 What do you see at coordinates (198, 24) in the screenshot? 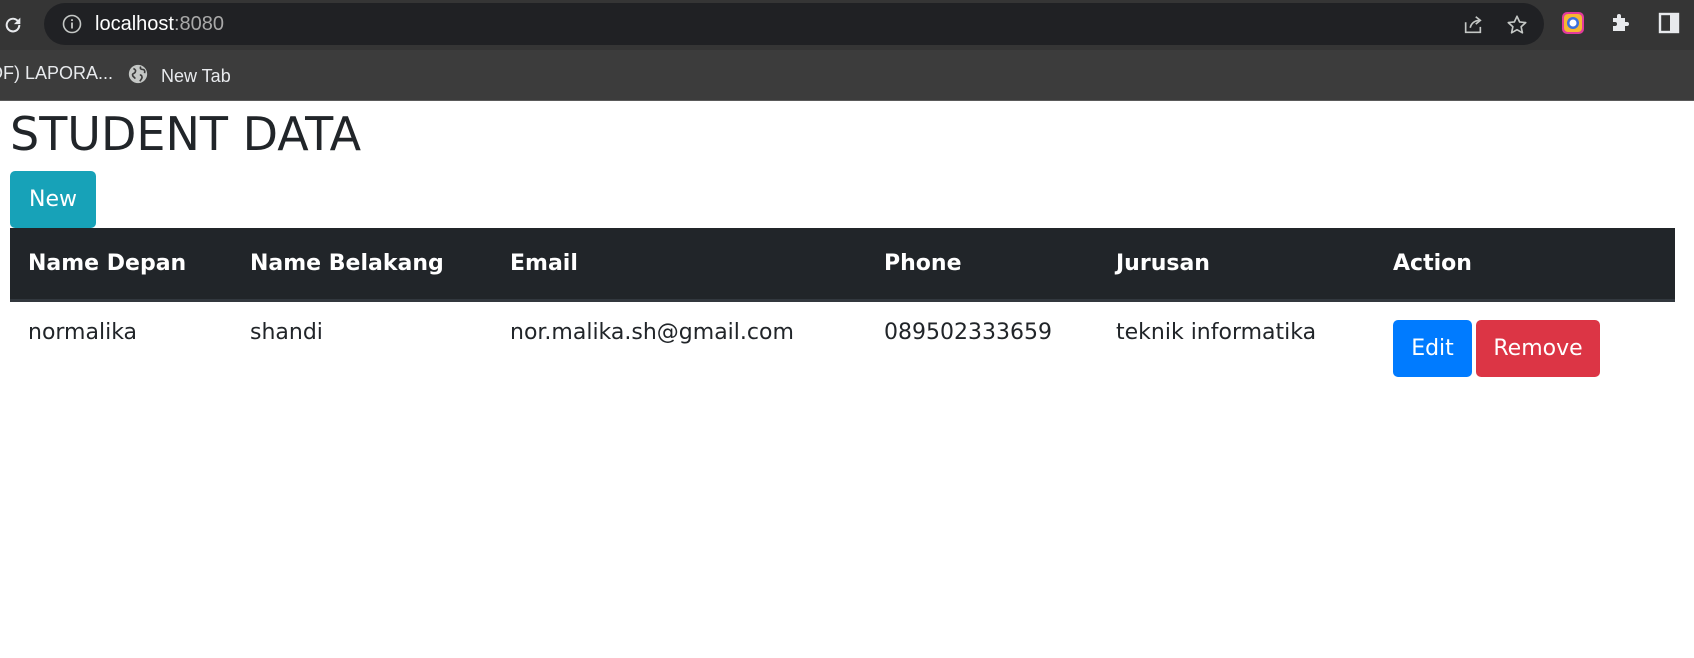
I see `url-port: :8080` at bounding box center [198, 24].